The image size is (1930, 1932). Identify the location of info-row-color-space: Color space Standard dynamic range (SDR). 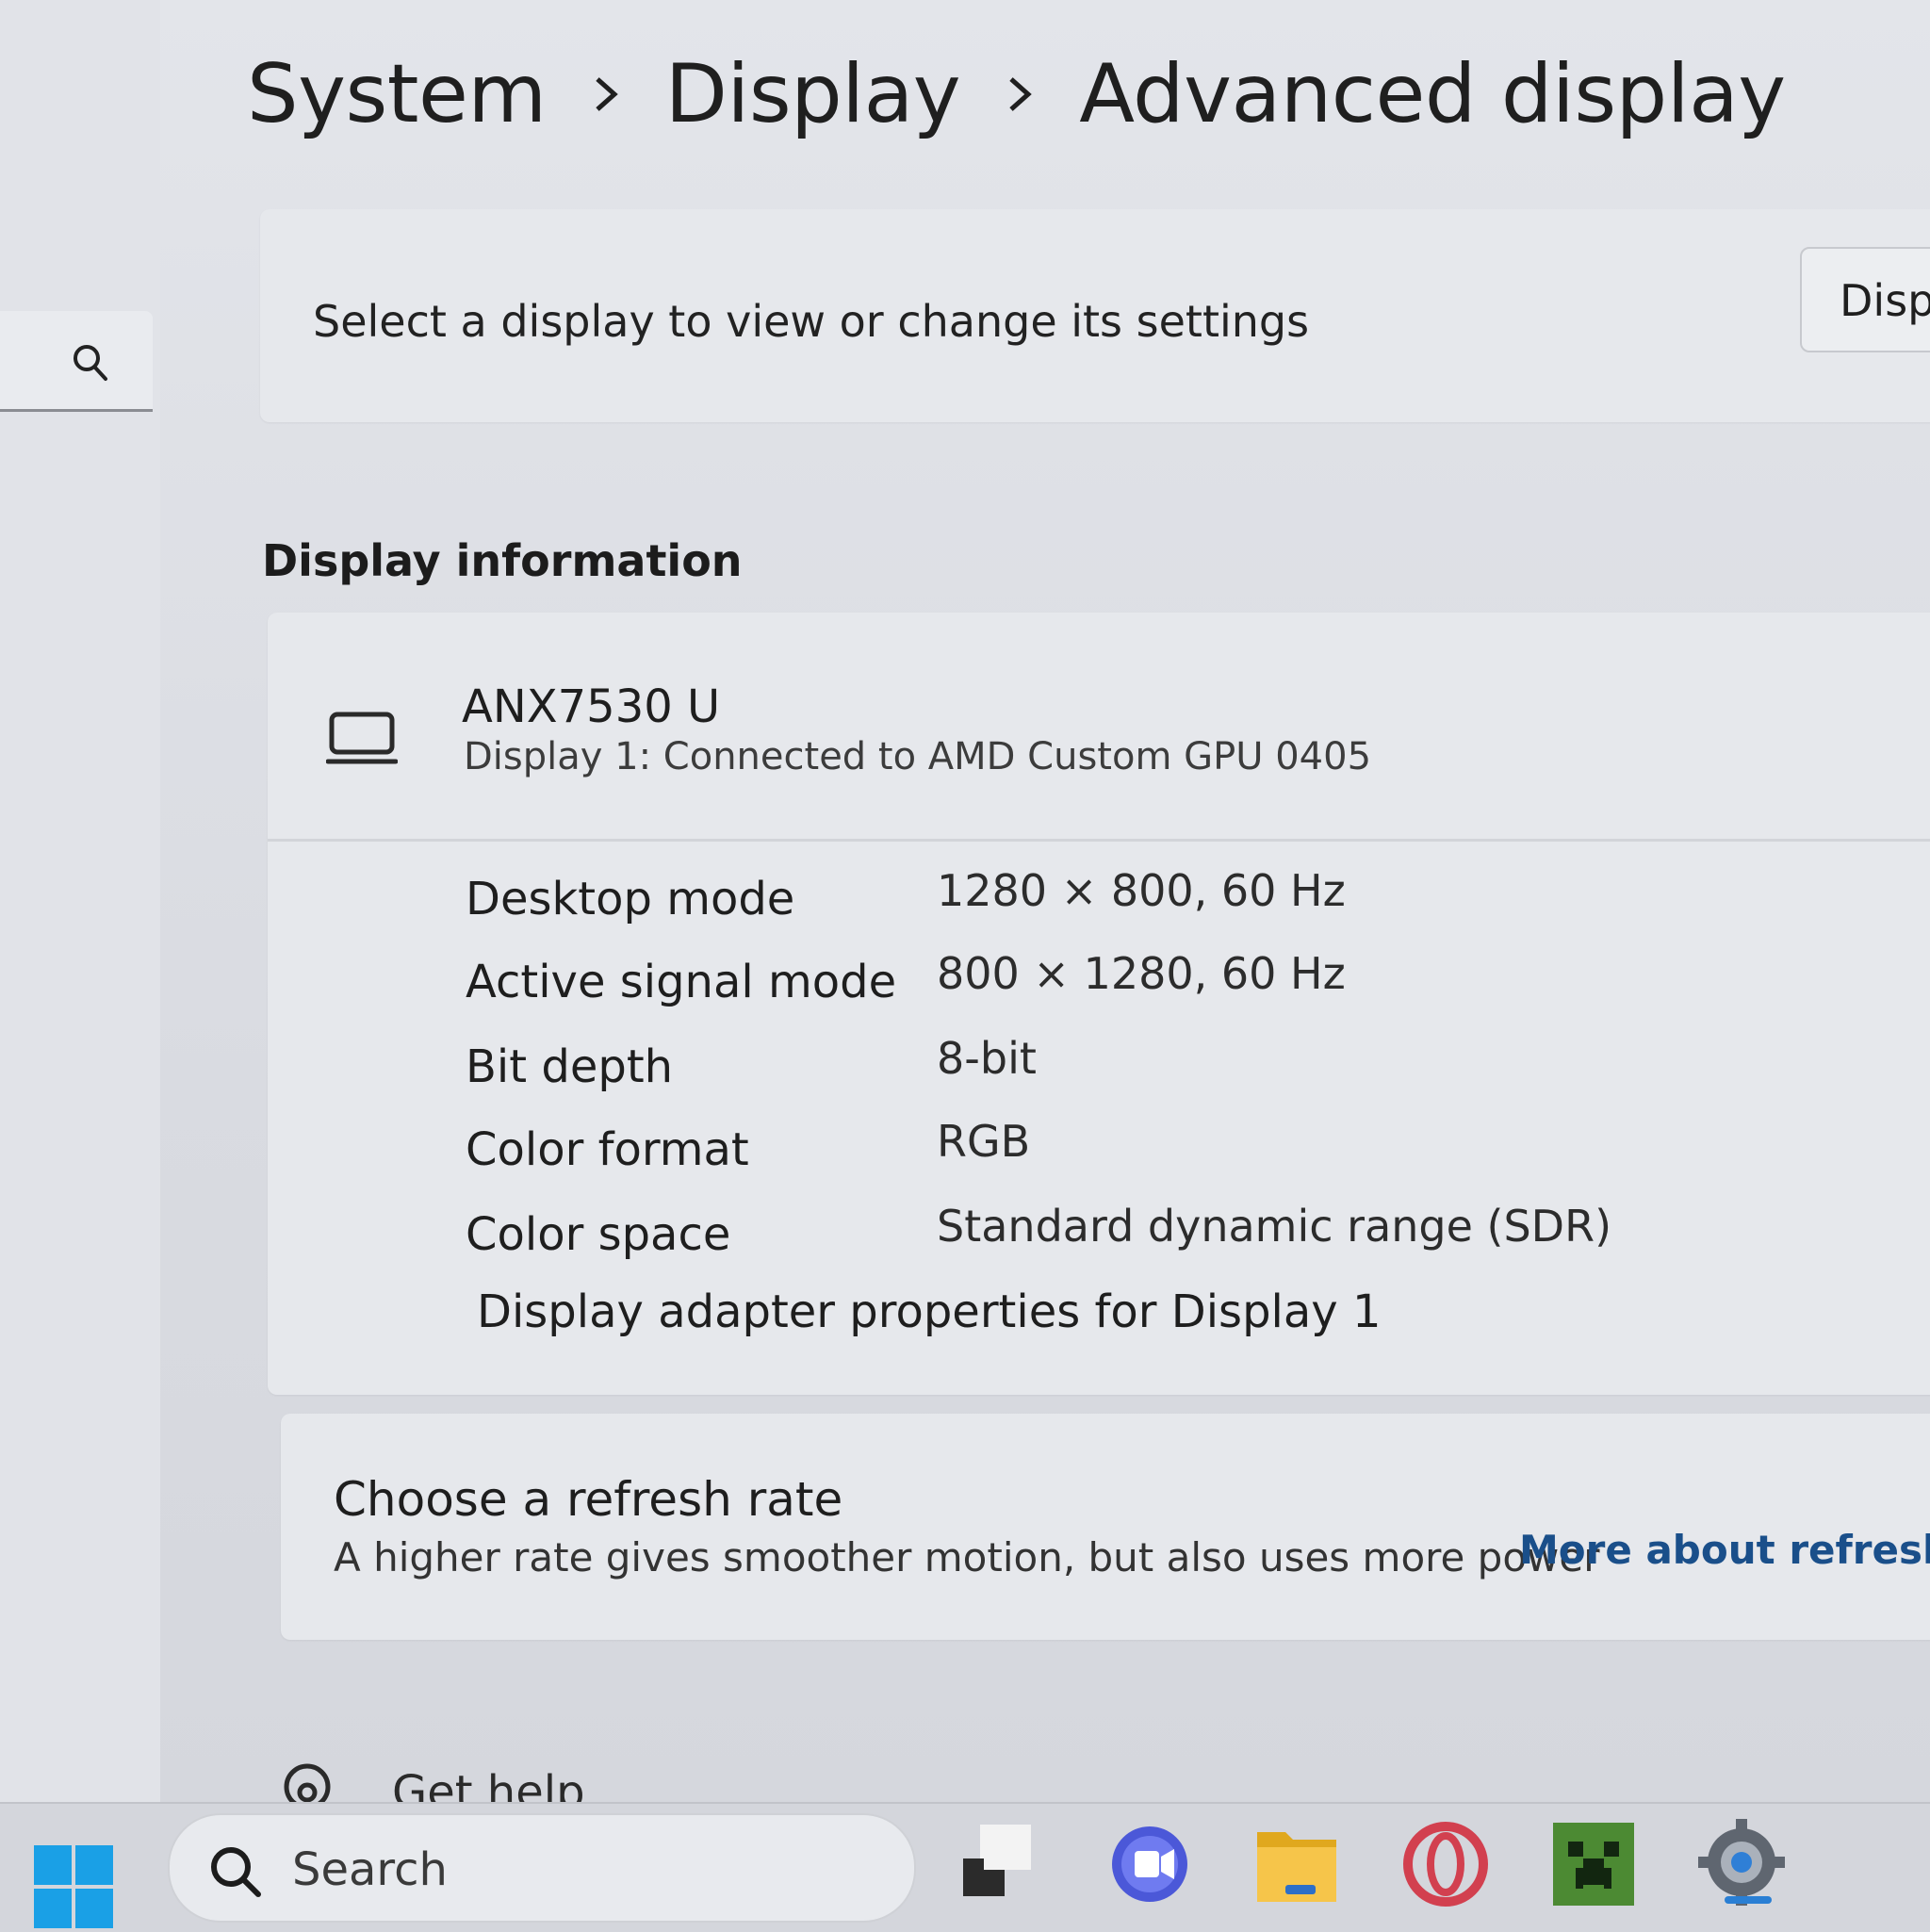
(1125, 1242).